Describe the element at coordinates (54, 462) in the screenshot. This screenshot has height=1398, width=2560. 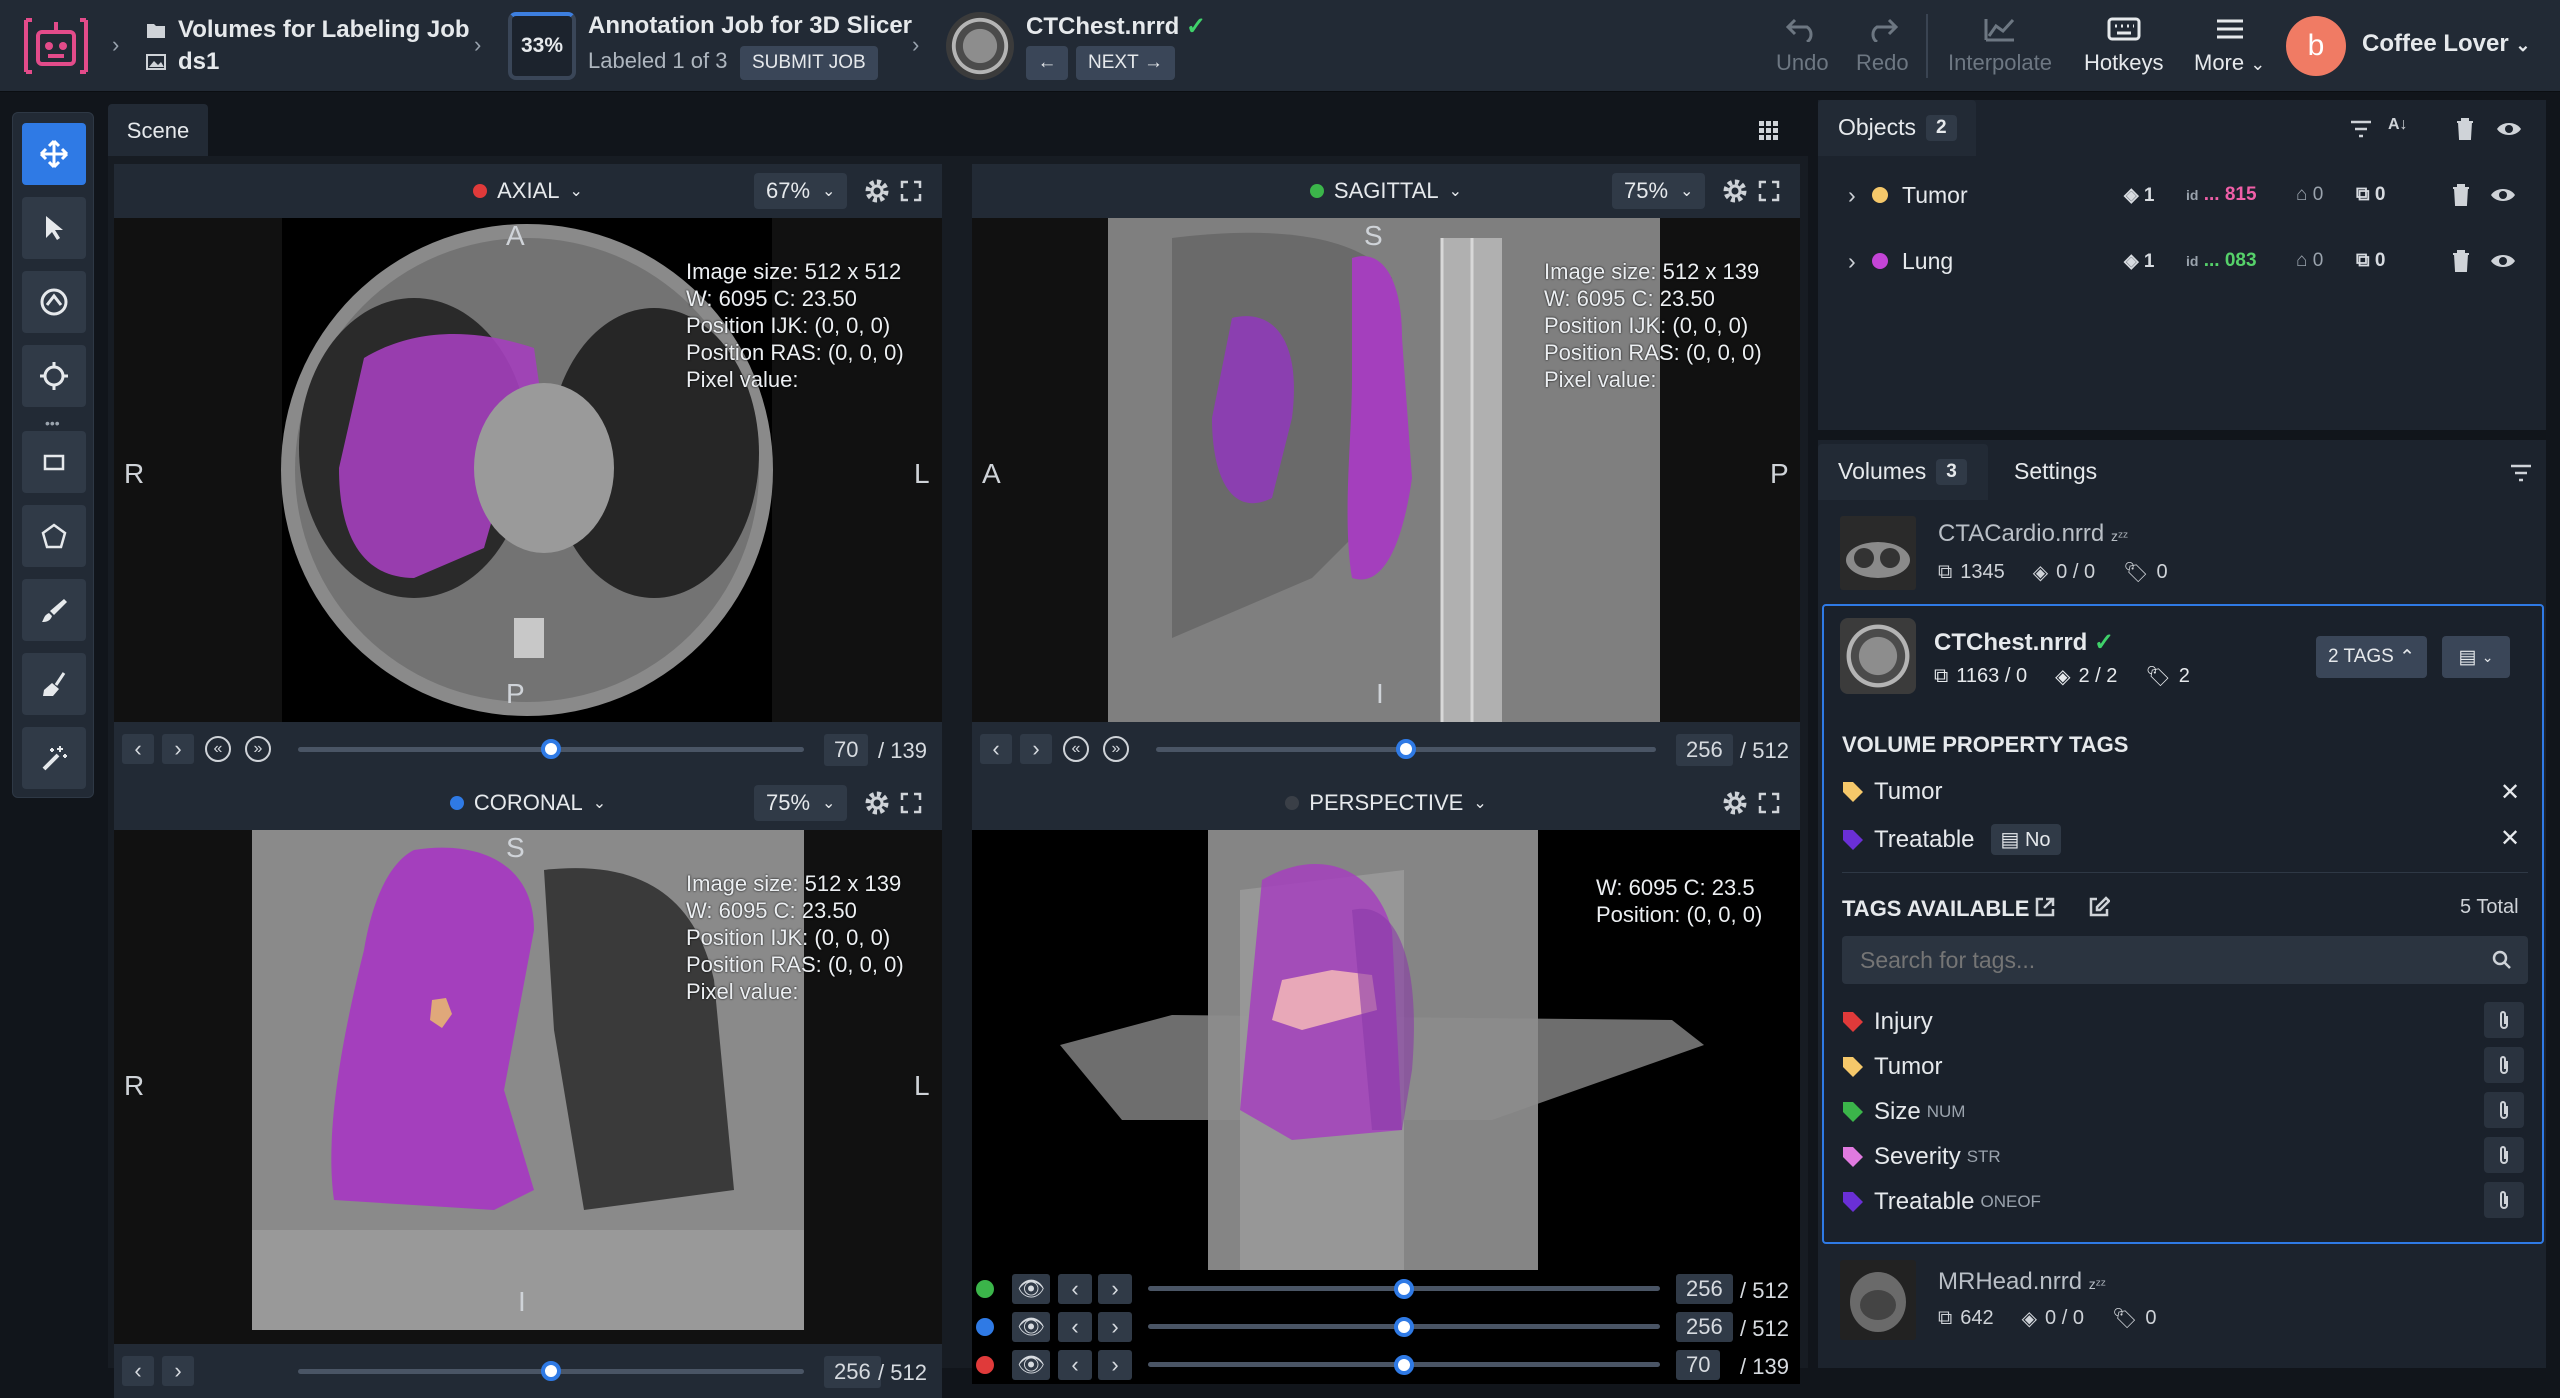
I see `rectangle-tool` at that location.